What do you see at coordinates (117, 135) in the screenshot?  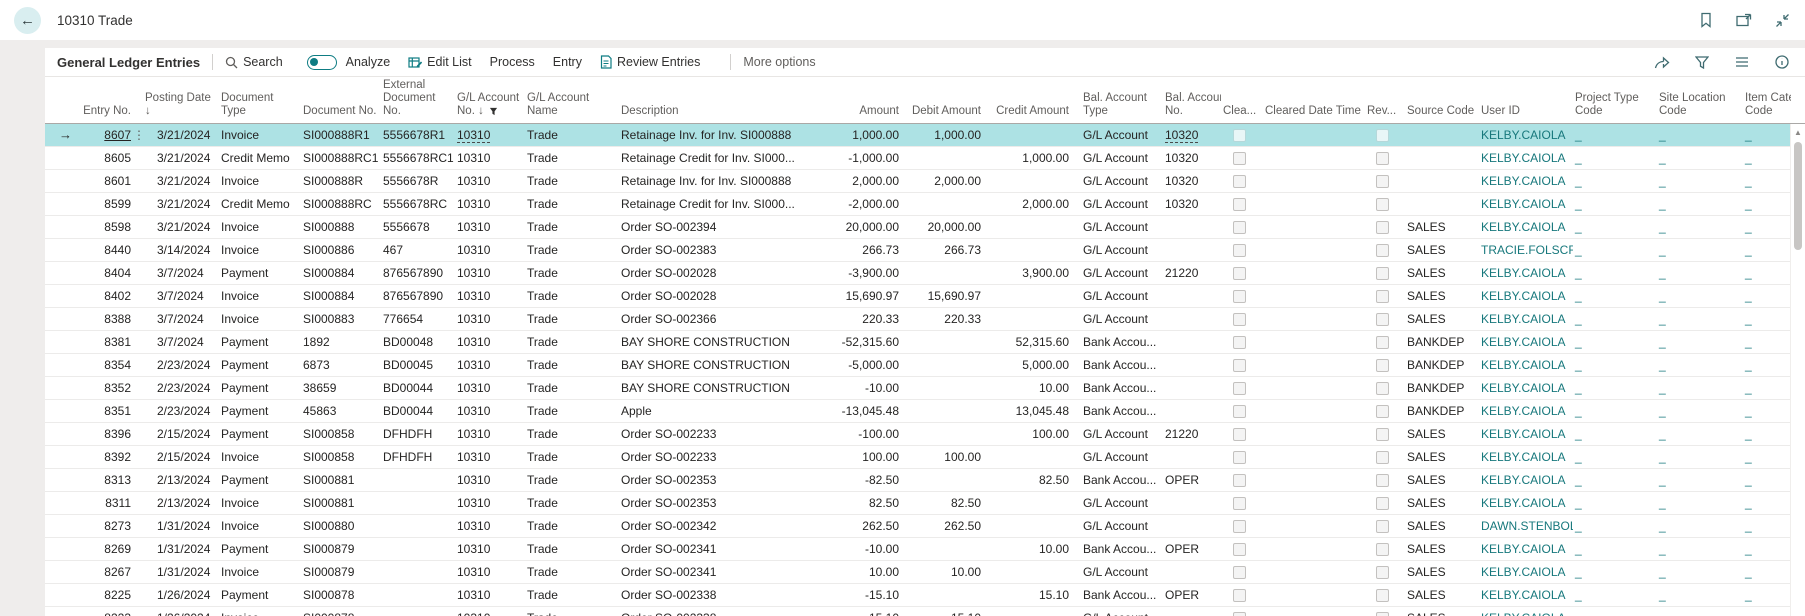 I see `entry-no-link: 8607` at bounding box center [117, 135].